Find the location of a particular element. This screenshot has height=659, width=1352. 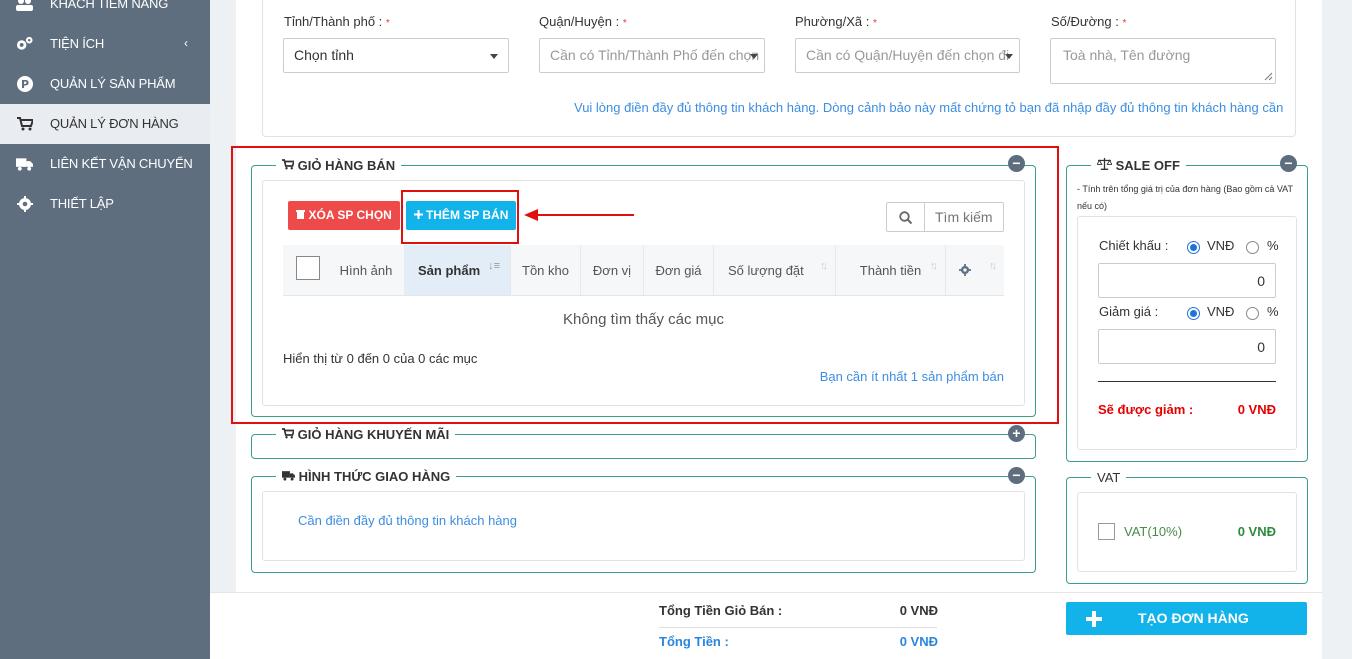

vat-checkbox is located at coordinates (1106, 531).